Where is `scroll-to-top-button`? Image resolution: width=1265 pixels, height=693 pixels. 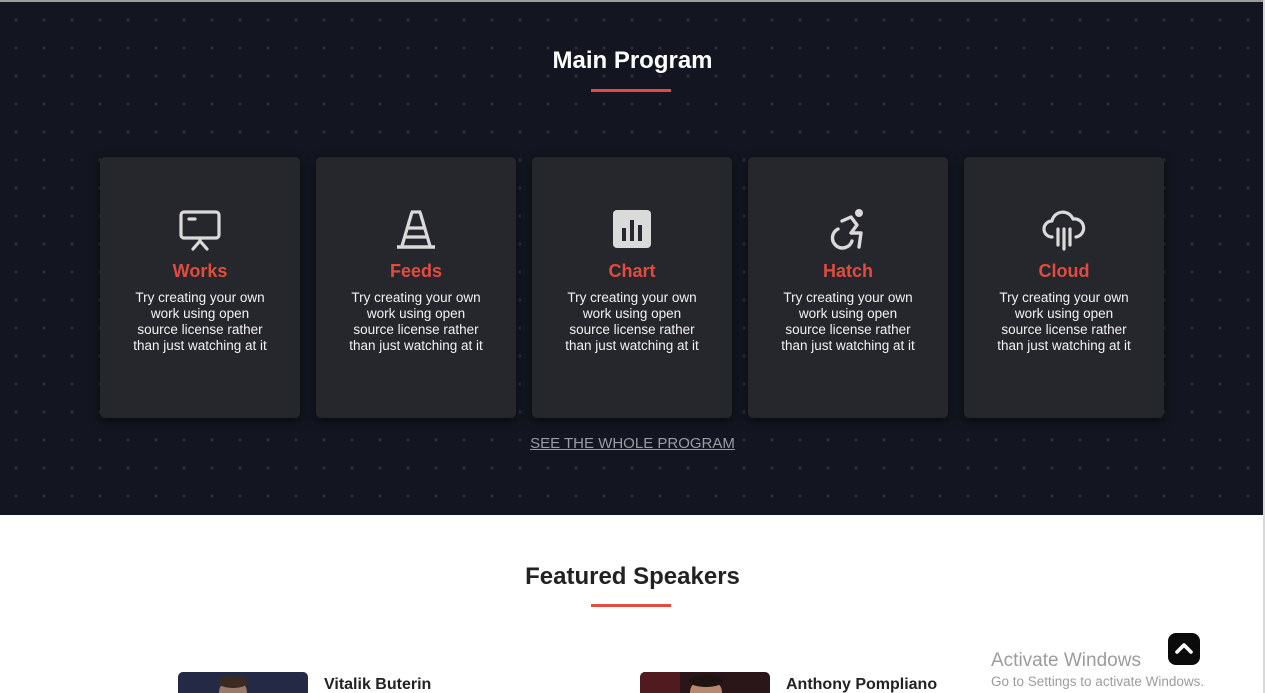
scroll-to-top-button is located at coordinates (1184, 649).